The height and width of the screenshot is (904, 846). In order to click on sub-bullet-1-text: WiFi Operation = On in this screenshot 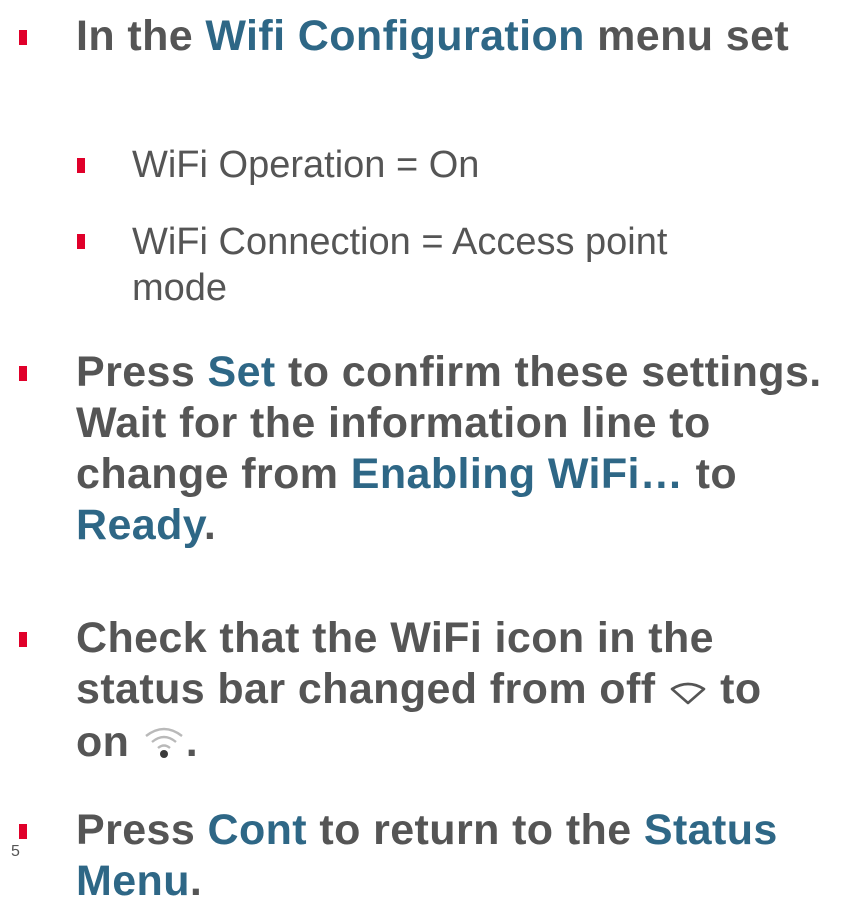, I will do `click(306, 165)`.